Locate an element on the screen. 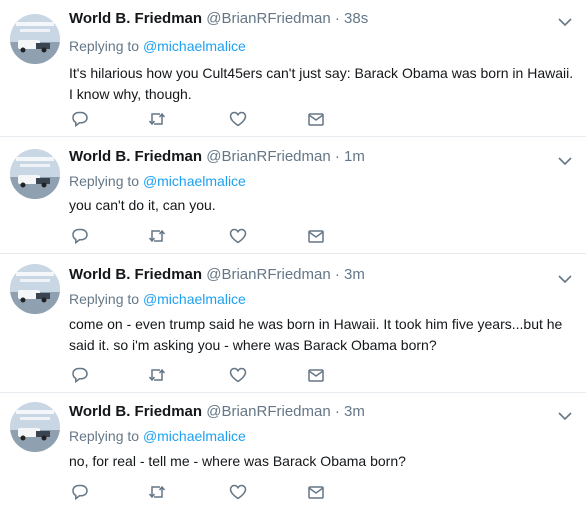  tweet-text: you can't do it, can you. is located at coordinates (142, 205).